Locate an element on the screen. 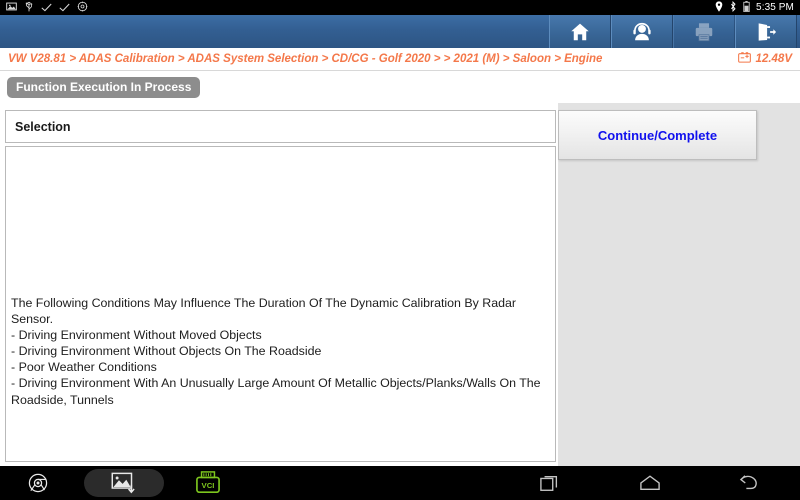  voltage-indicator: 12.48V is located at coordinates (764, 59).